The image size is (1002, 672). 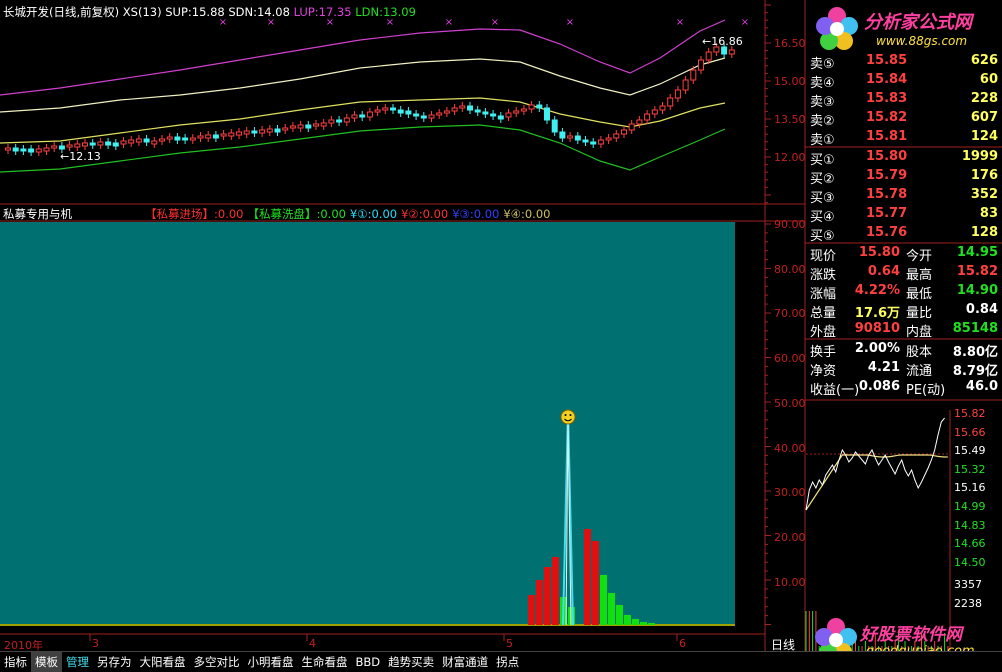 I want to click on order-volume: 124, so click(x=984, y=136).